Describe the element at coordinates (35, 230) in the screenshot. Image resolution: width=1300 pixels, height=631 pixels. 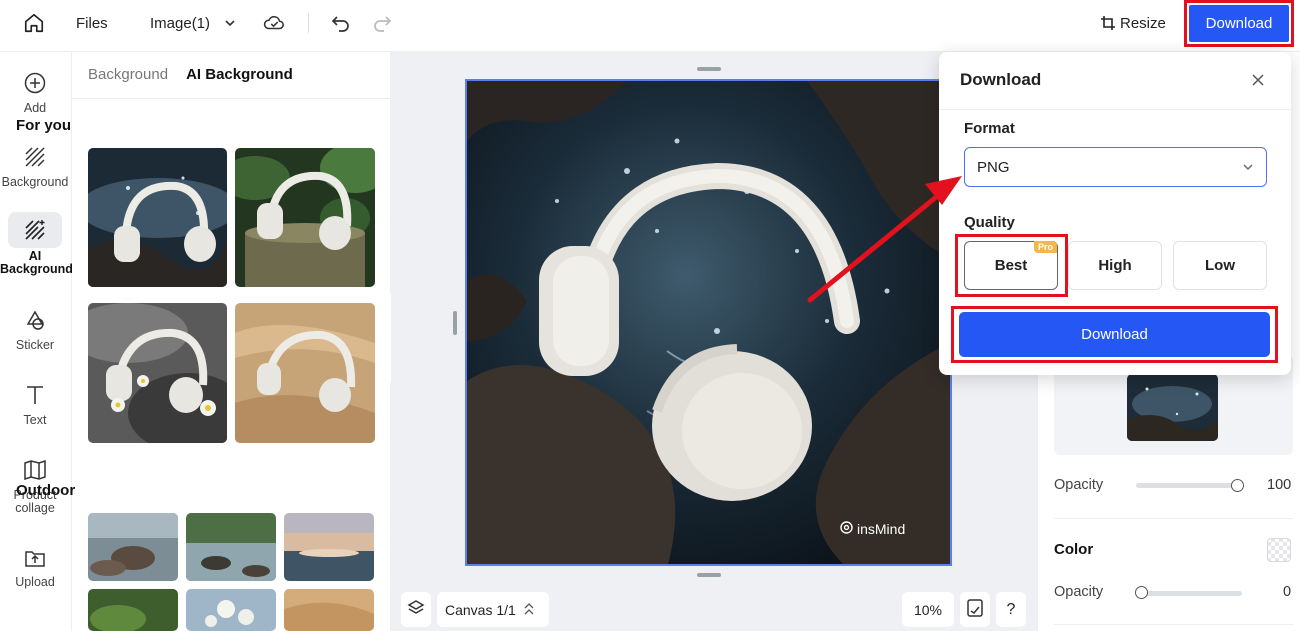
I see `ai-hatch-icon` at that location.